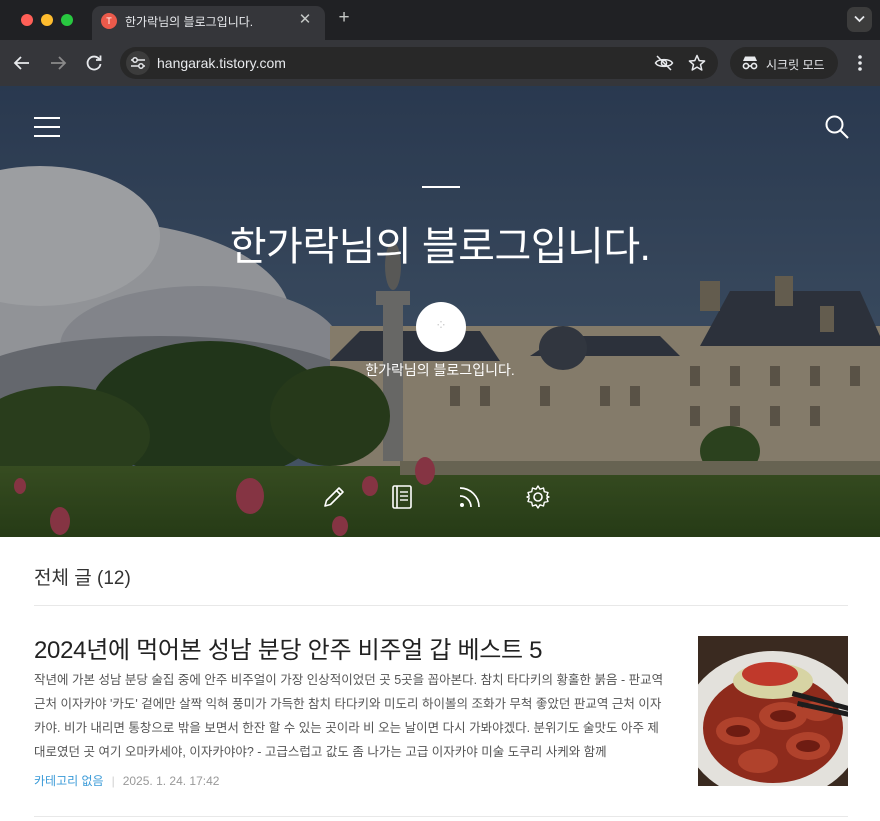  Describe the element at coordinates (440, 20) in the screenshot. I see `browser-tab-bar: T 한가락님의 블로그입니다. ✕ +` at that location.